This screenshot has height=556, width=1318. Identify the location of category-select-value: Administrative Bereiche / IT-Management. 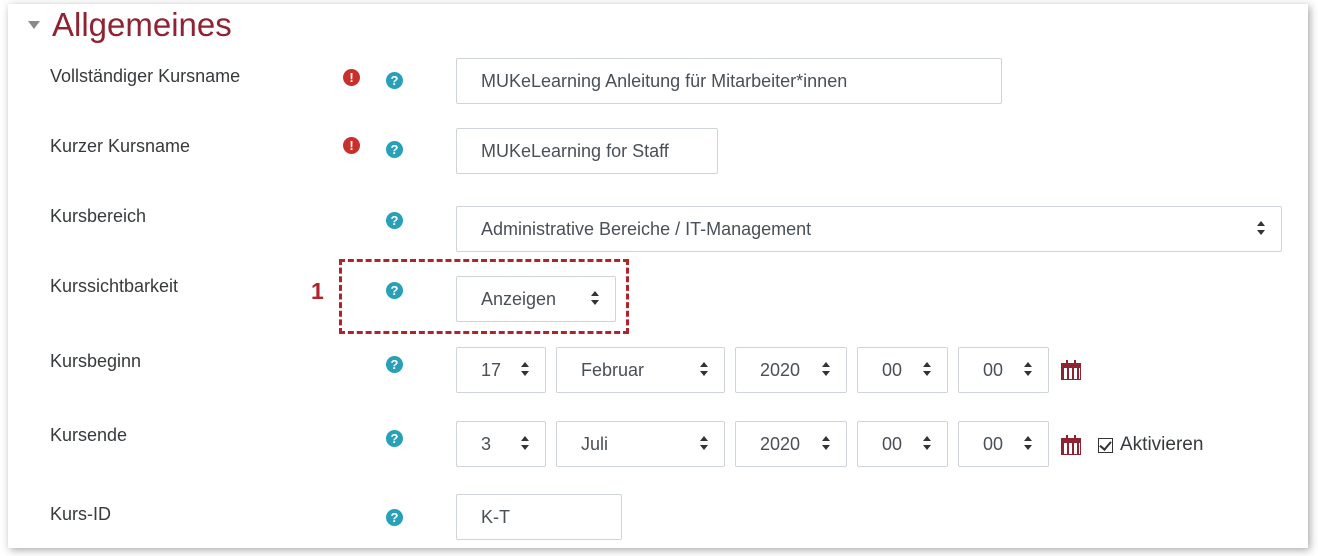
(646, 229).